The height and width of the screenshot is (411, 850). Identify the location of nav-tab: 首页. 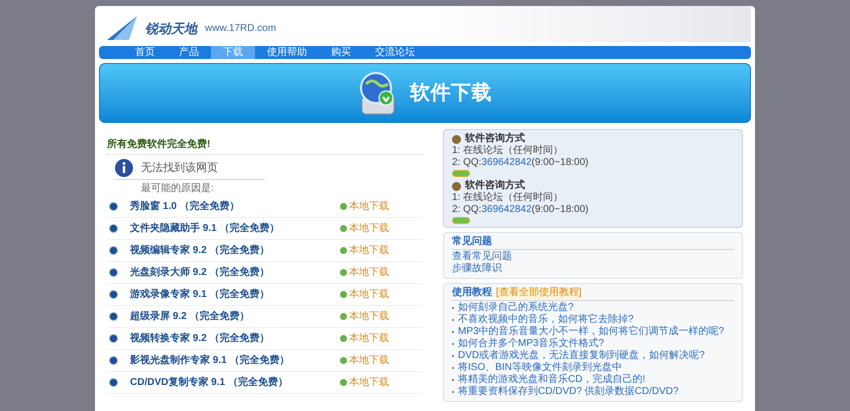
(145, 52).